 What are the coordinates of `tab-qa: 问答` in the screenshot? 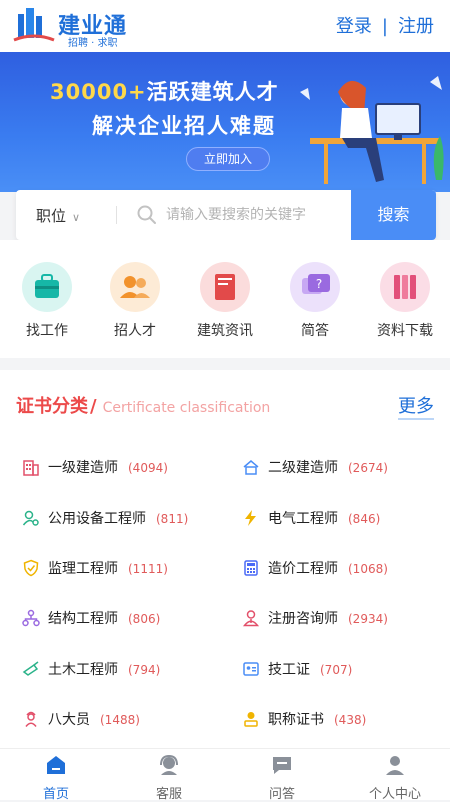 It's located at (282, 777).